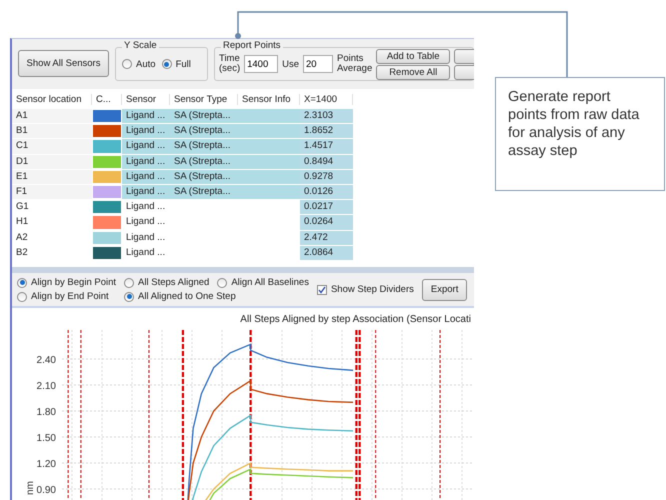 Image resolution: width=666 pixels, height=500 pixels. What do you see at coordinates (46, 438) in the screenshot?
I see `axis-tick-label: 1.50` at bounding box center [46, 438].